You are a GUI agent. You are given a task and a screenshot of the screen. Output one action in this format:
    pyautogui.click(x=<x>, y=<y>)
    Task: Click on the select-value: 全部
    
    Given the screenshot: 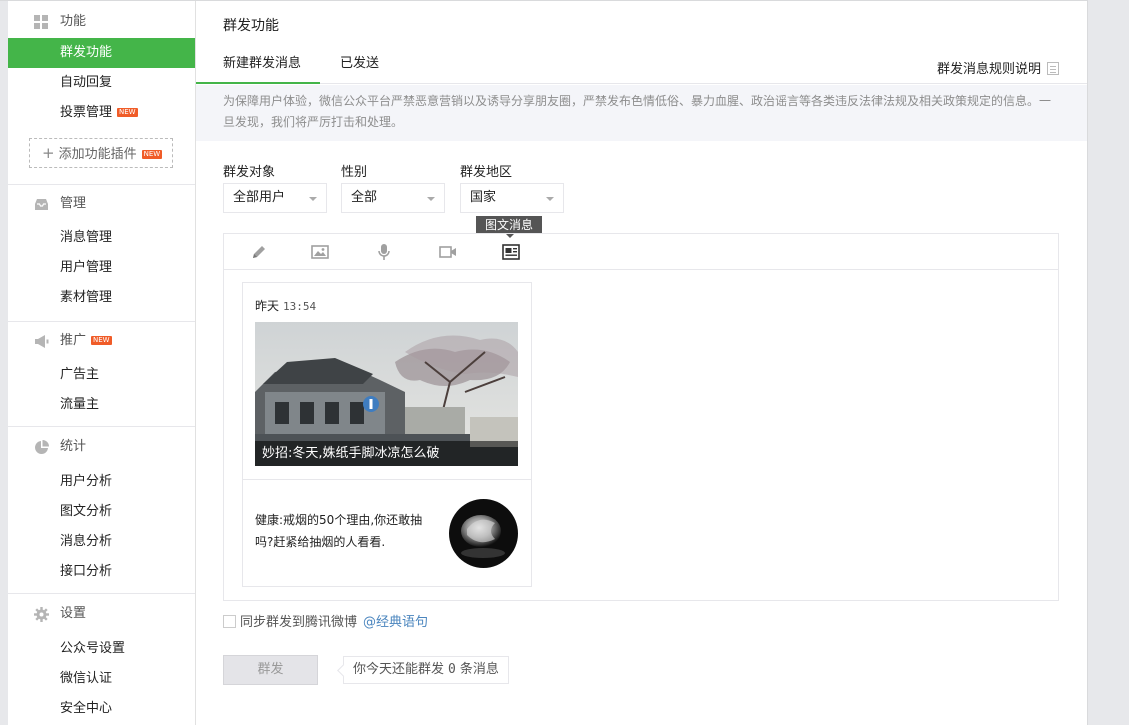 What is the action you would take?
    pyautogui.click(x=364, y=197)
    